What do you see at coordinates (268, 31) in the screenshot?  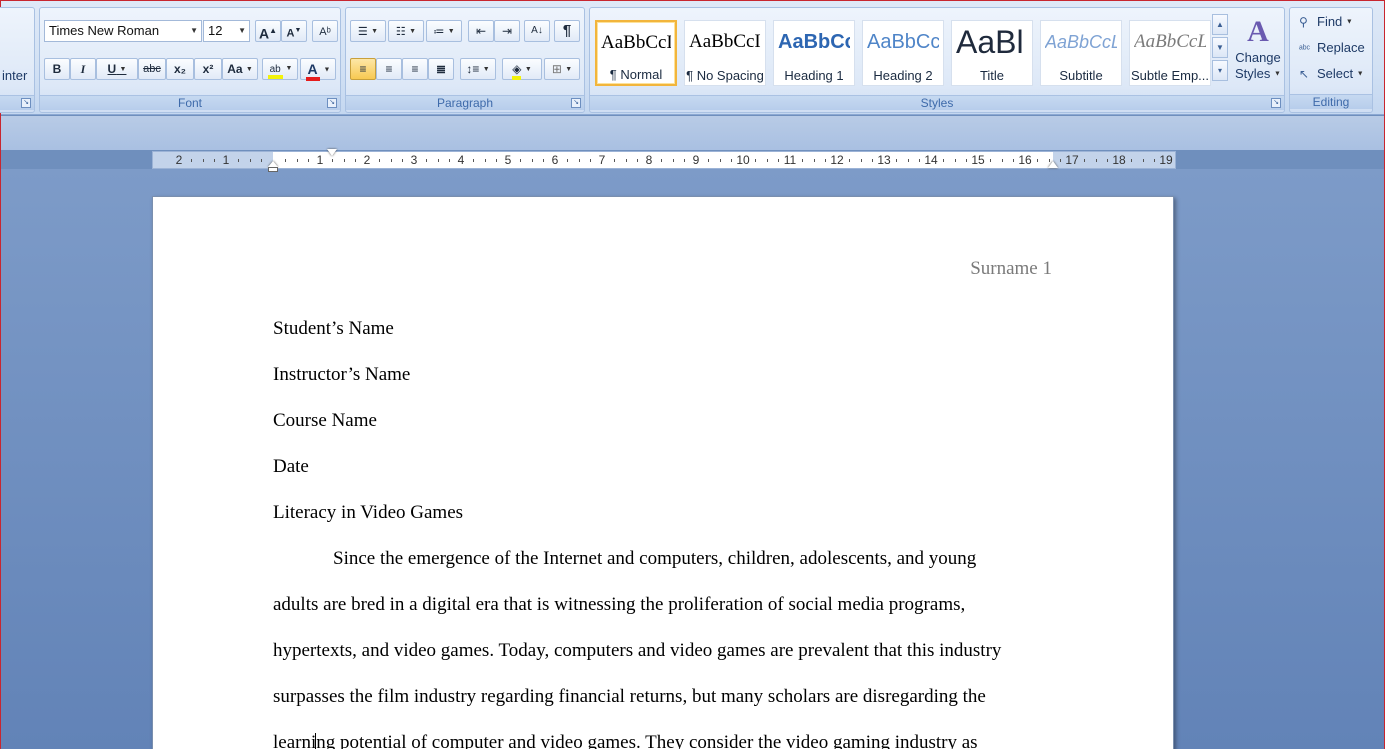 I see `grow-font-button: A▲` at bounding box center [268, 31].